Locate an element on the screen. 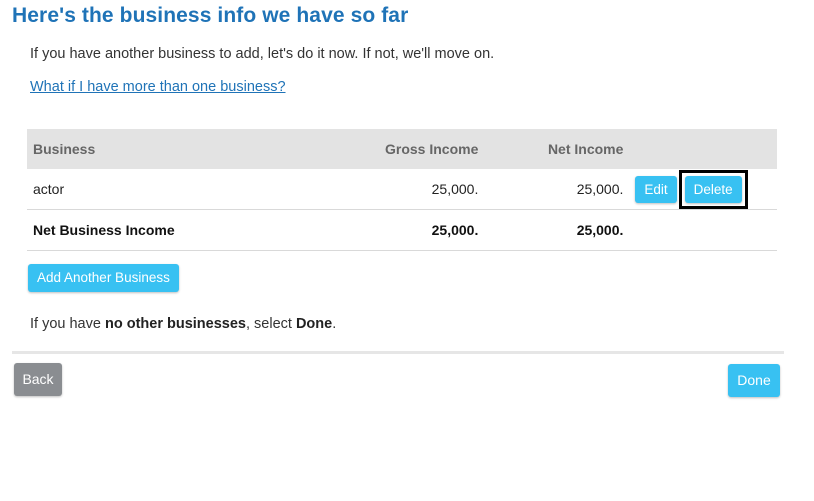 This screenshot has height=501, width=814. total-net-income-cell: 25,000. is located at coordinates (557, 230).